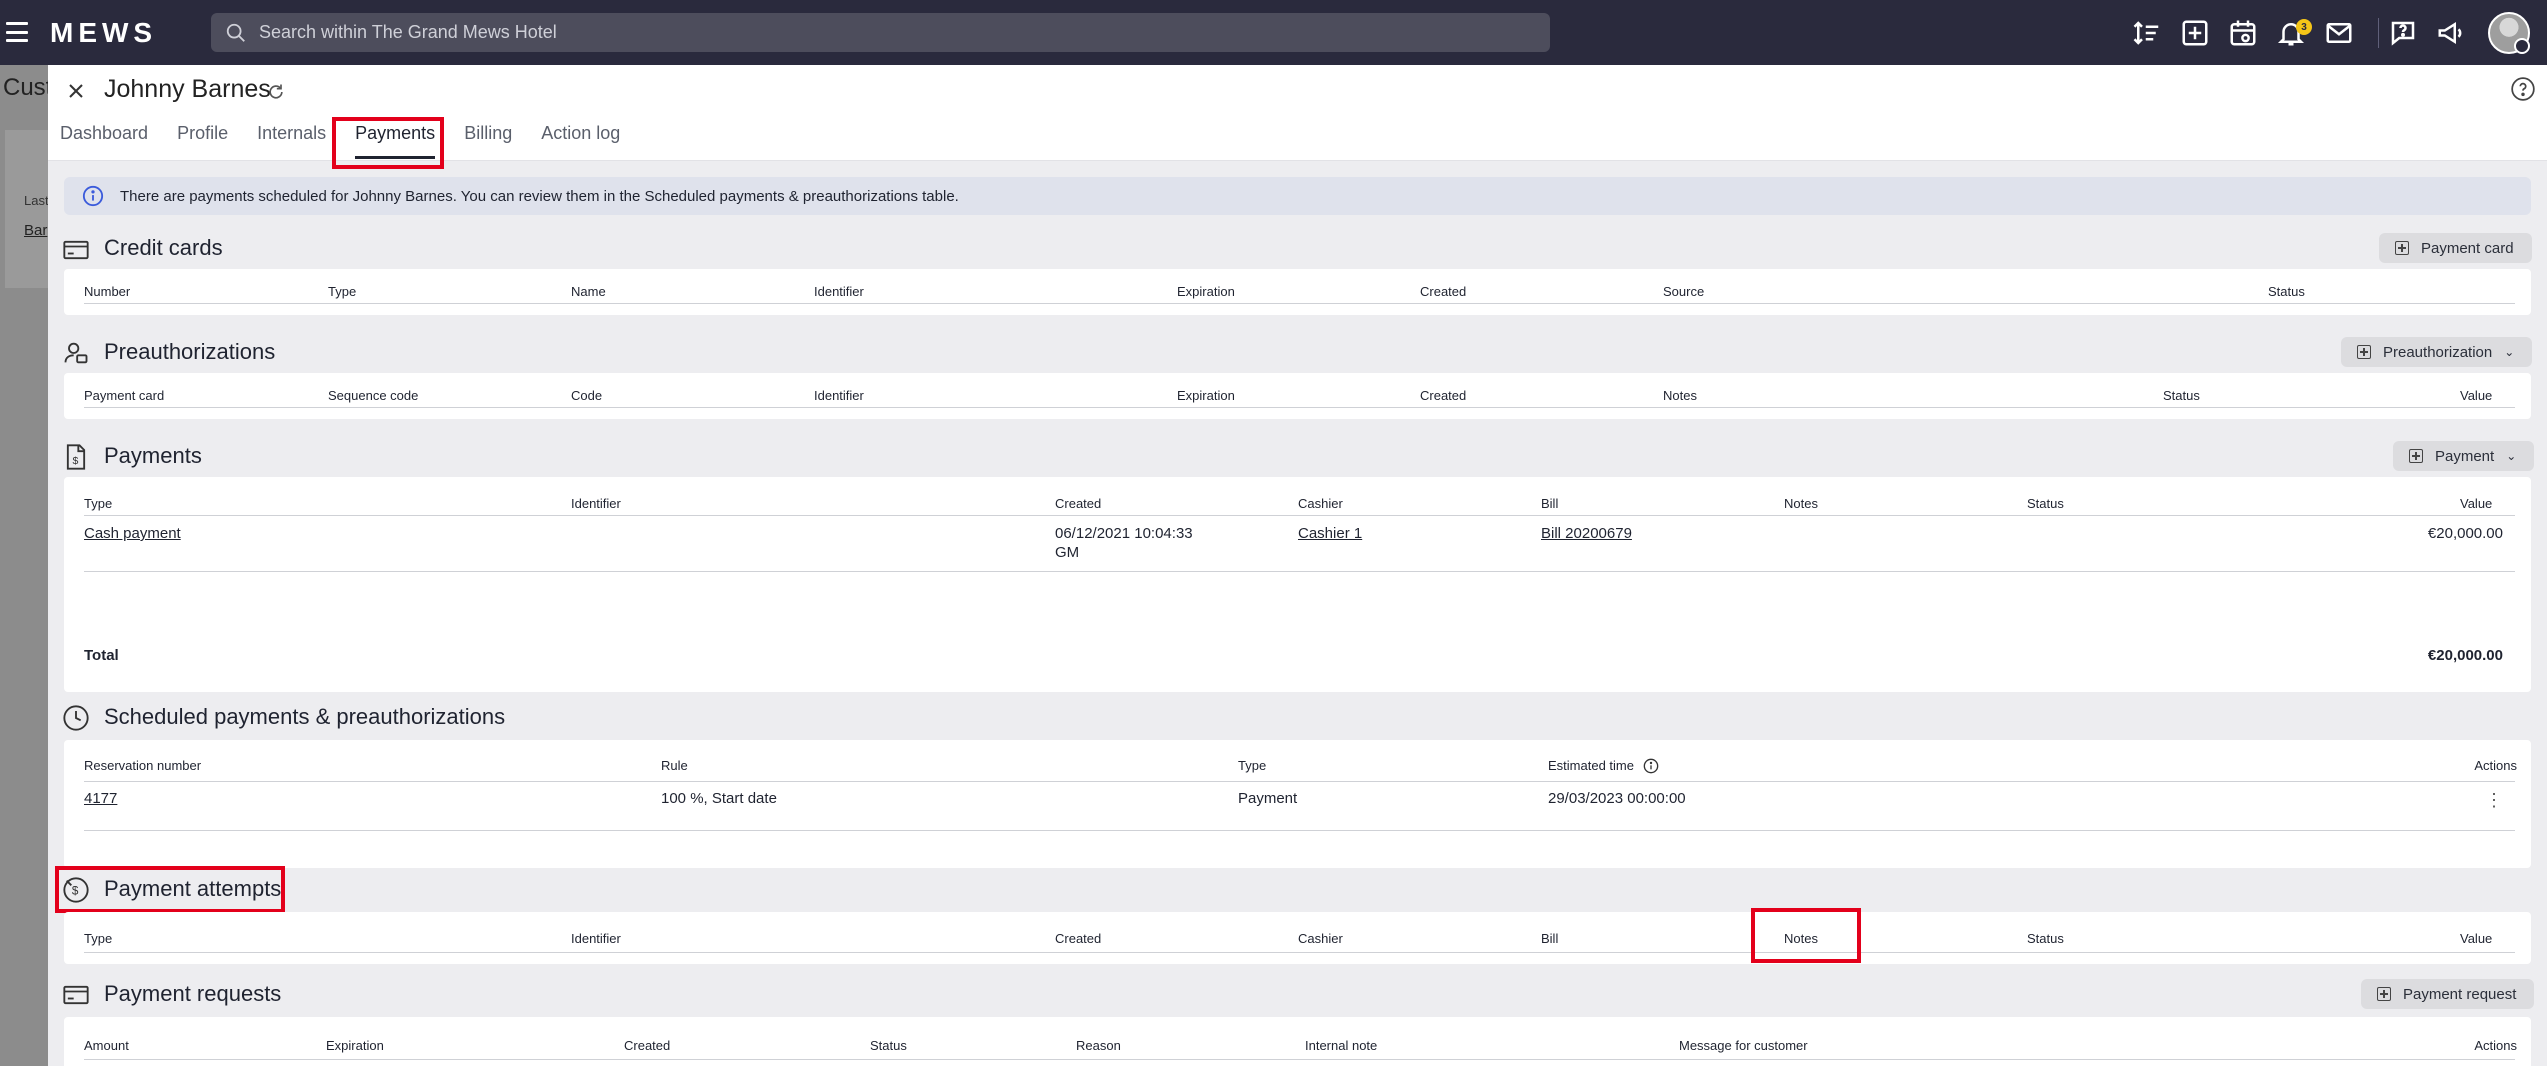 The height and width of the screenshot is (1066, 2547). Describe the element at coordinates (2451, 33) in the screenshot. I see `megaphone-icon` at that location.